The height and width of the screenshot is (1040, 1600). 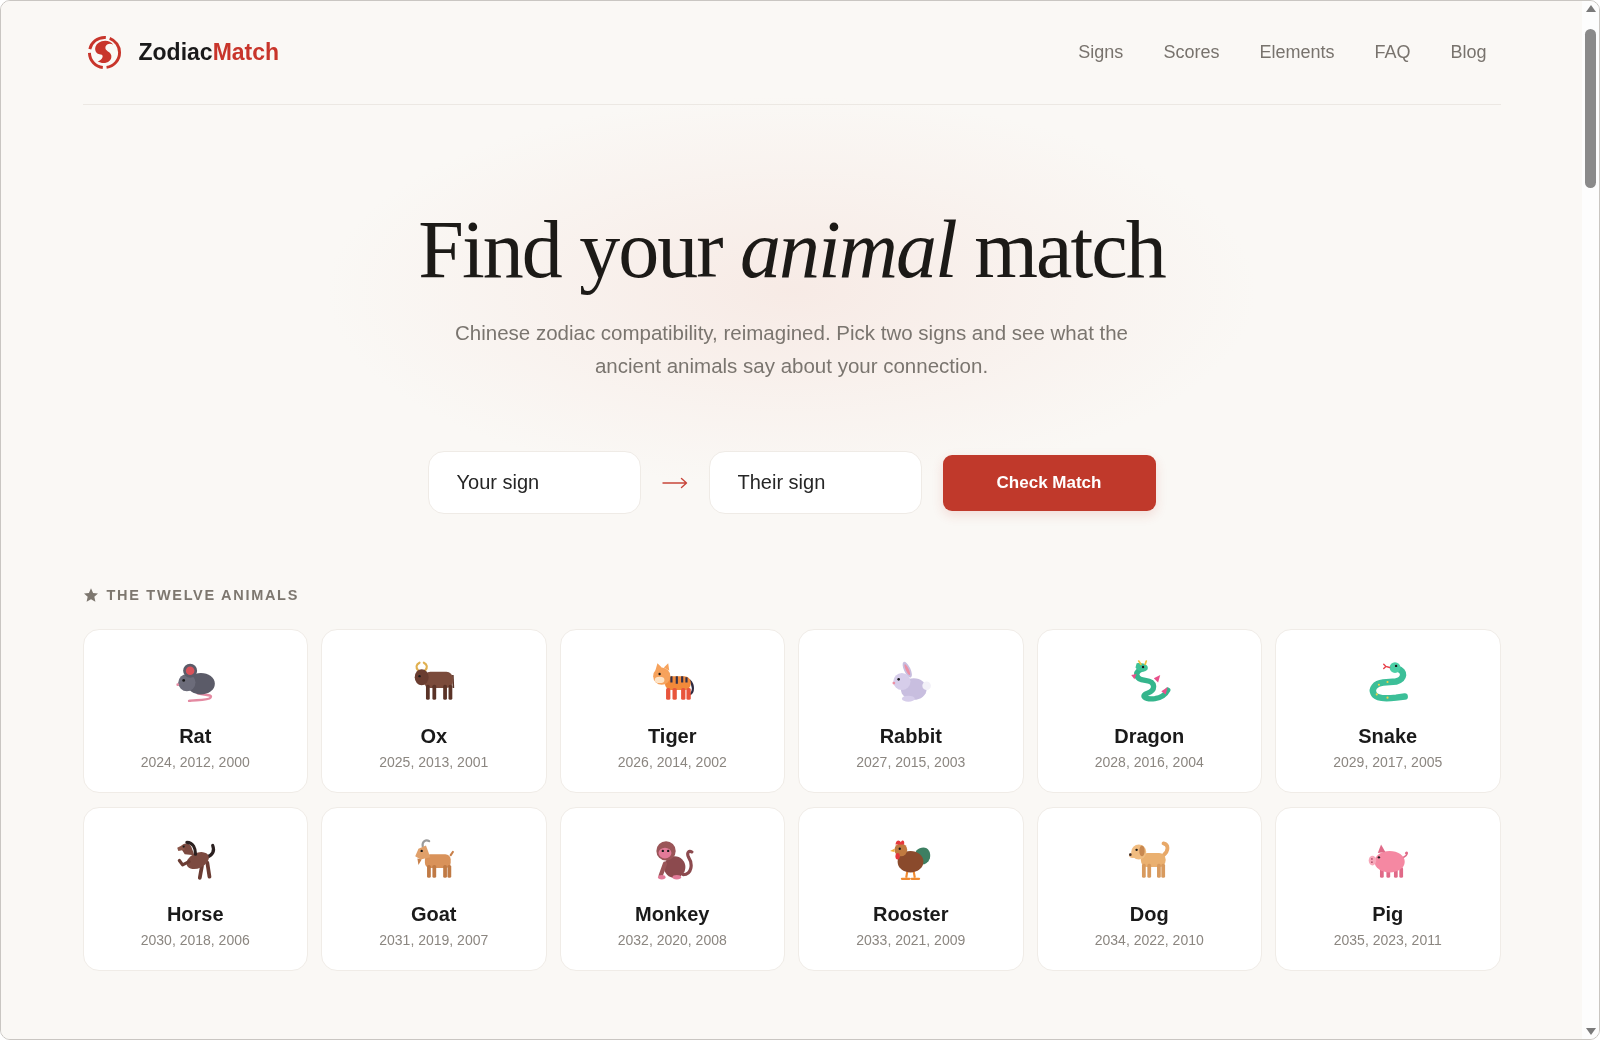 What do you see at coordinates (674, 482) in the screenshot?
I see `right-arrow-icon` at bounding box center [674, 482].